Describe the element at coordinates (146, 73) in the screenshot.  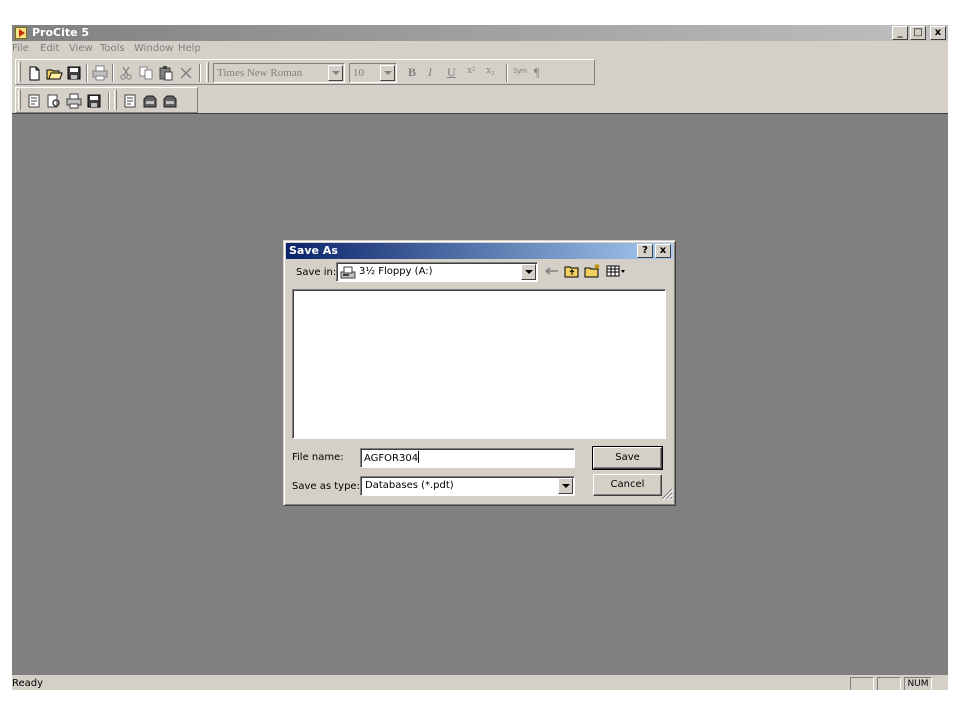
I see `copy-icon` at that location.